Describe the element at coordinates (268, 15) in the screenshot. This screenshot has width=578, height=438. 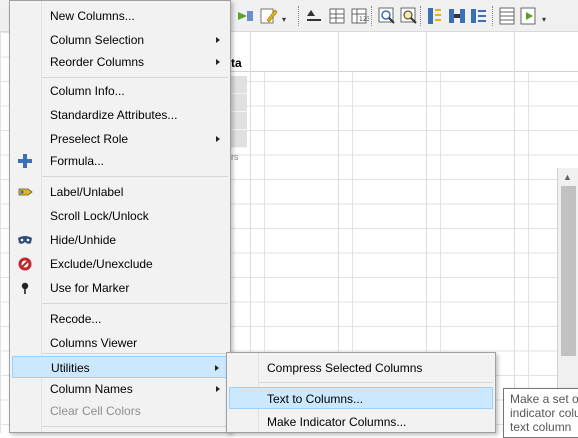
I see `edit-pencil-icon` at that location.